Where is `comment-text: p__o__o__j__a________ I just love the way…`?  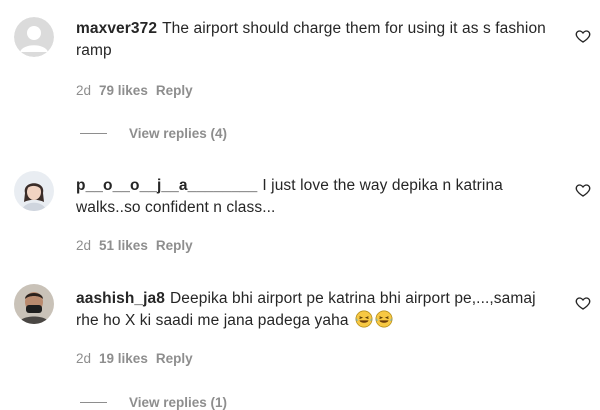 comment-text: p__o__o__j__a________ I just love the way… is located at coordinates (311, 197).